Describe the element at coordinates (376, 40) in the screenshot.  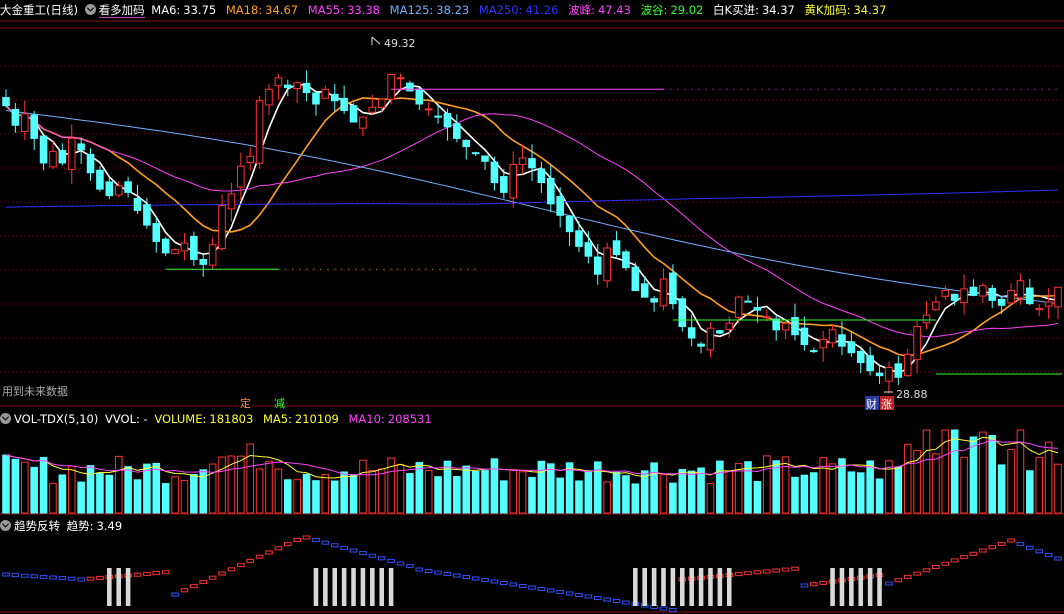
I see `high-arrow-icon` at that location.